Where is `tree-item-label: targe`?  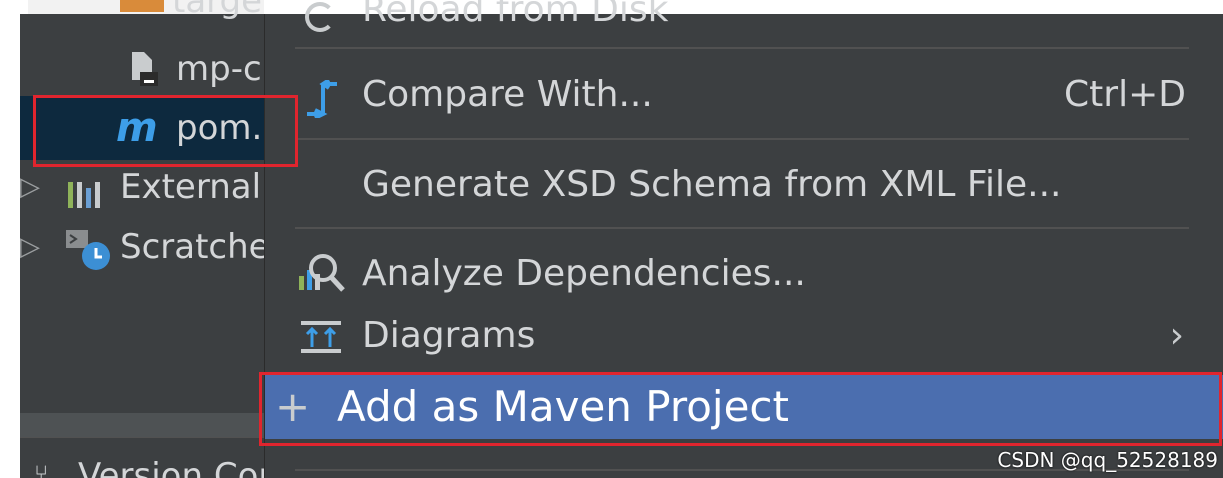 tree-item-label: targe is located at coordinates (217, 10).